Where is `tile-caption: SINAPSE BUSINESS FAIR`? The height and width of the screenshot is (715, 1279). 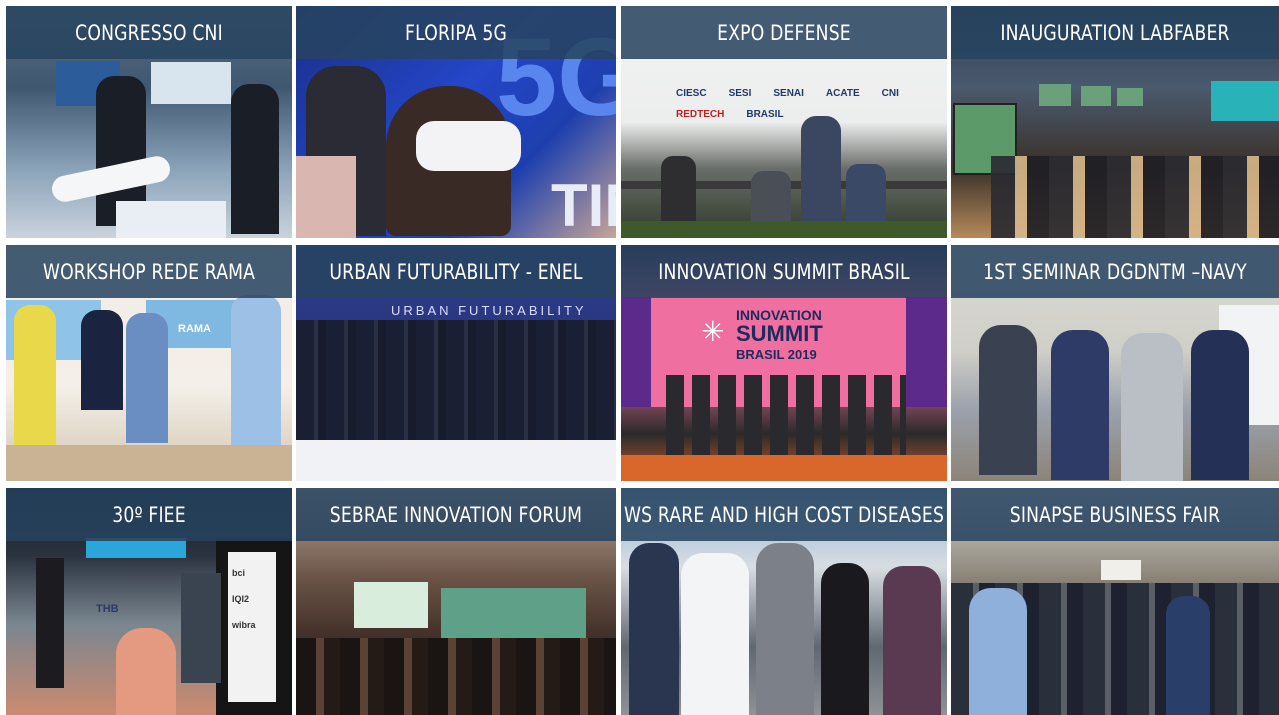
tile-caption: SINAPSE BUSINESS FAIR is located at coordinates (1115, 514).